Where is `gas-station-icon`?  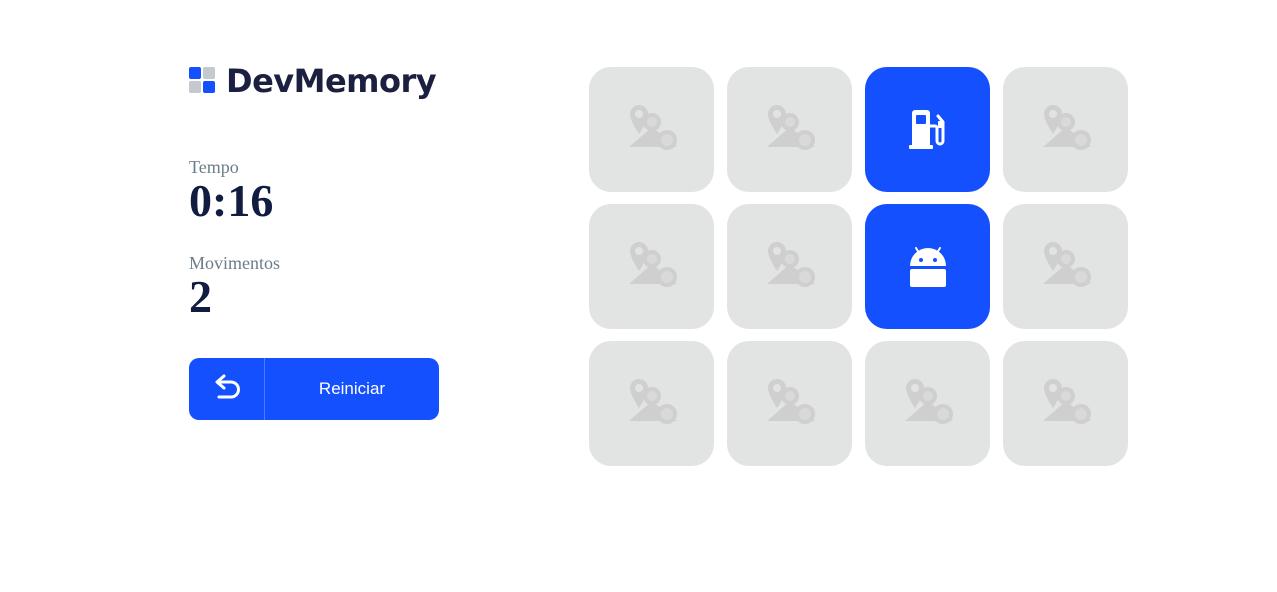
gas-station-icon is located at coordinates (928, 130).